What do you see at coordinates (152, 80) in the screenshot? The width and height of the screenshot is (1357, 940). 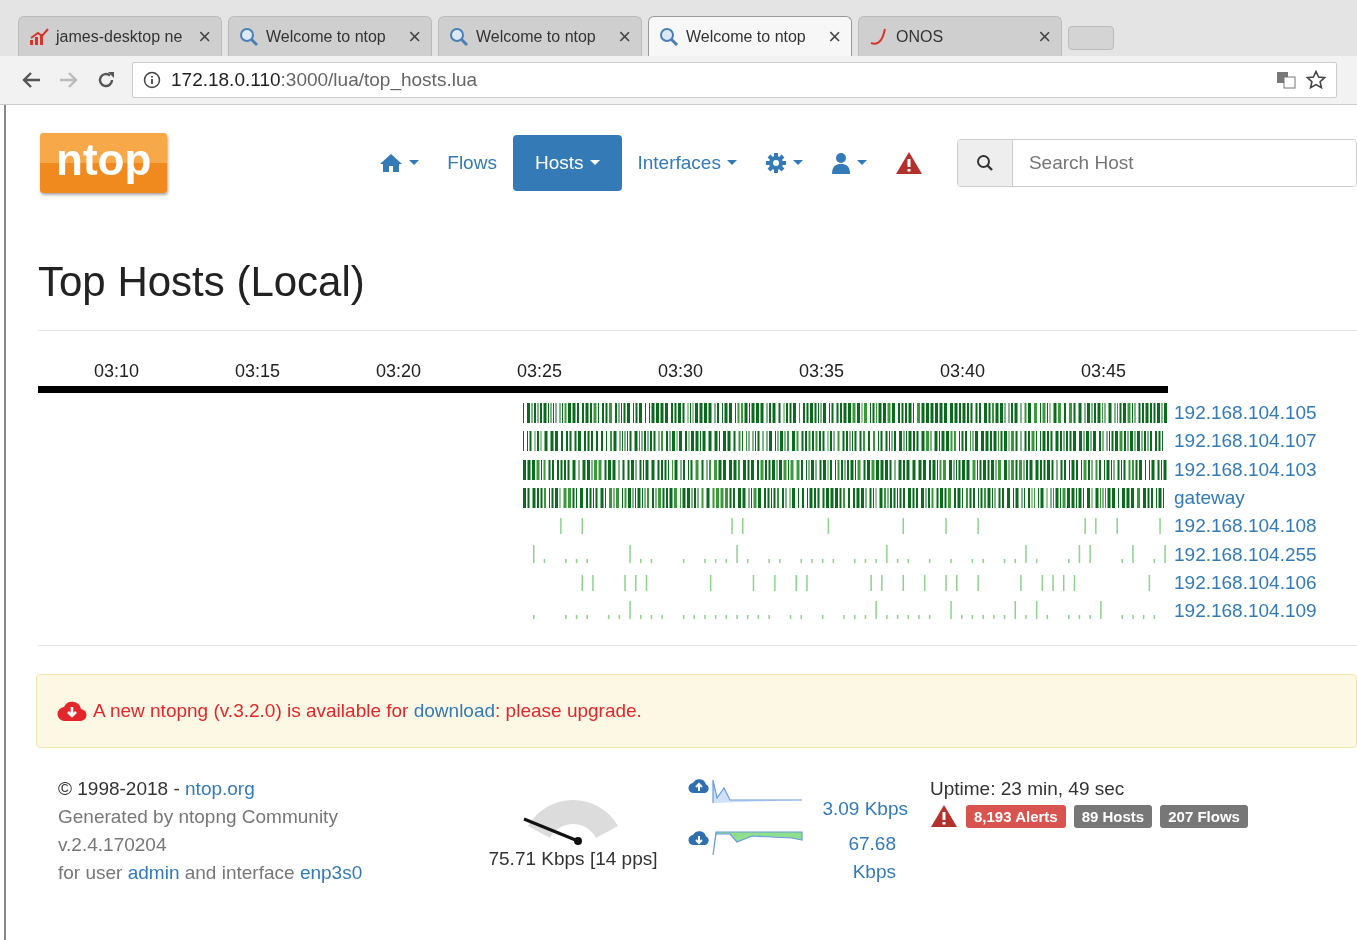 I see `info-icon` at bounding box center [152, 80].